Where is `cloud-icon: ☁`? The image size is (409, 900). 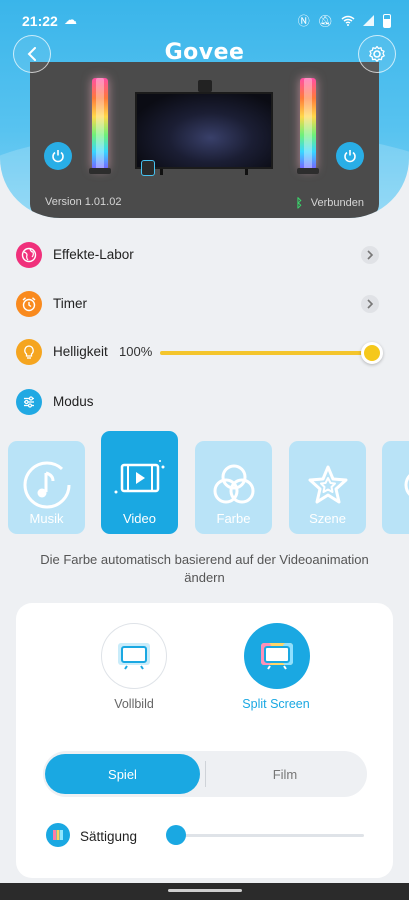
cloud-icon: ☁ is located at coordinates (70, 19).